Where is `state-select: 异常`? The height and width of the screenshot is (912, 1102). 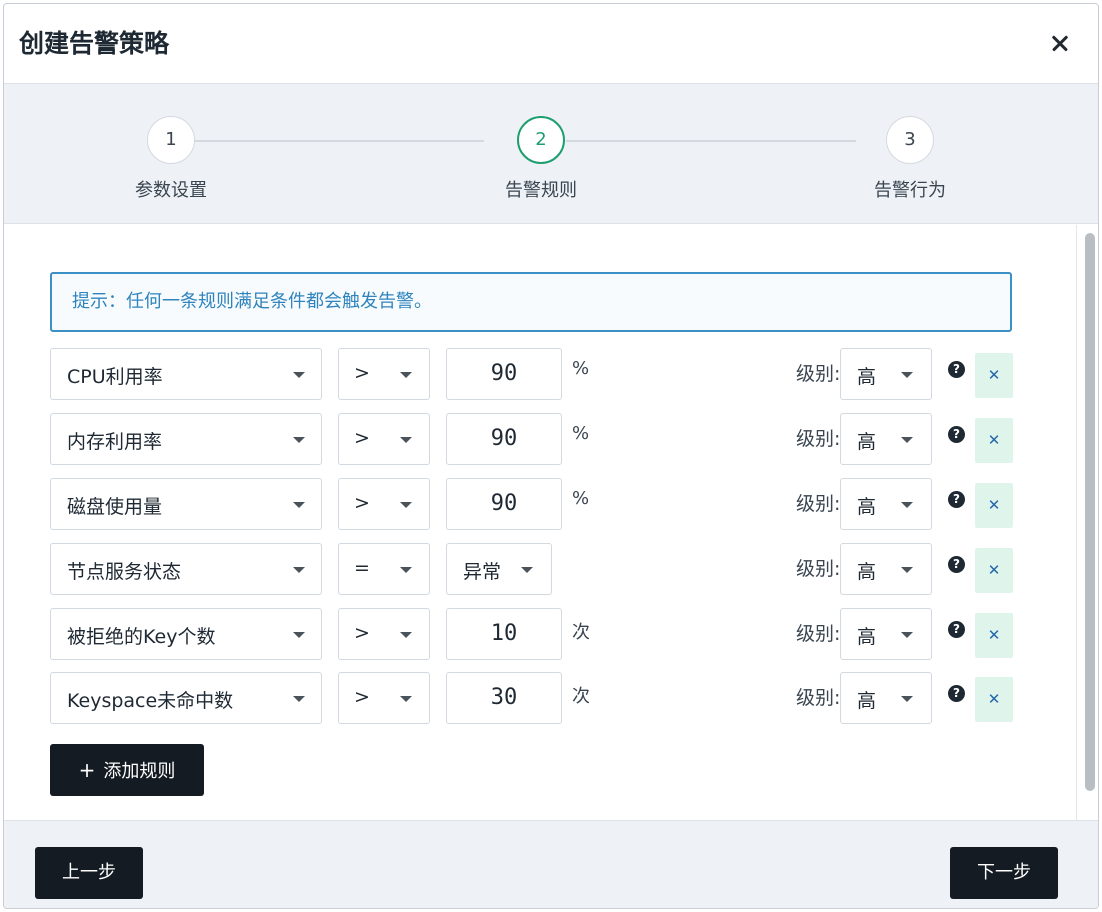 state-select: 异常 is located at coordinates (499, 569).